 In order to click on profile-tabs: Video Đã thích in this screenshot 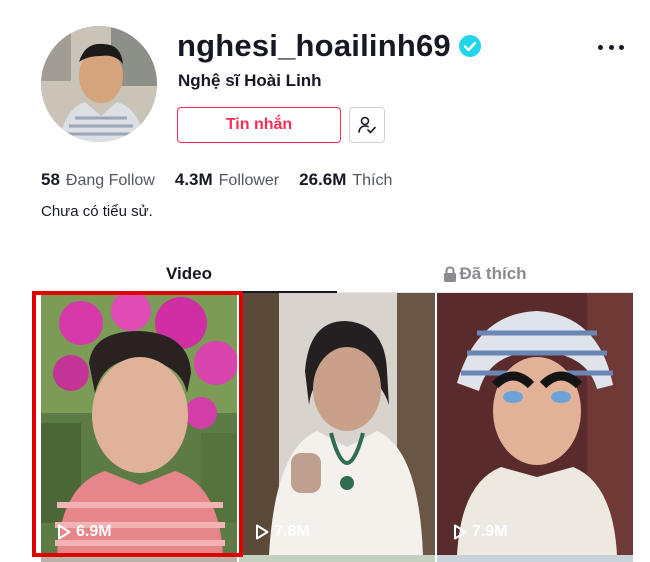, I will do `click(337, 274)`.